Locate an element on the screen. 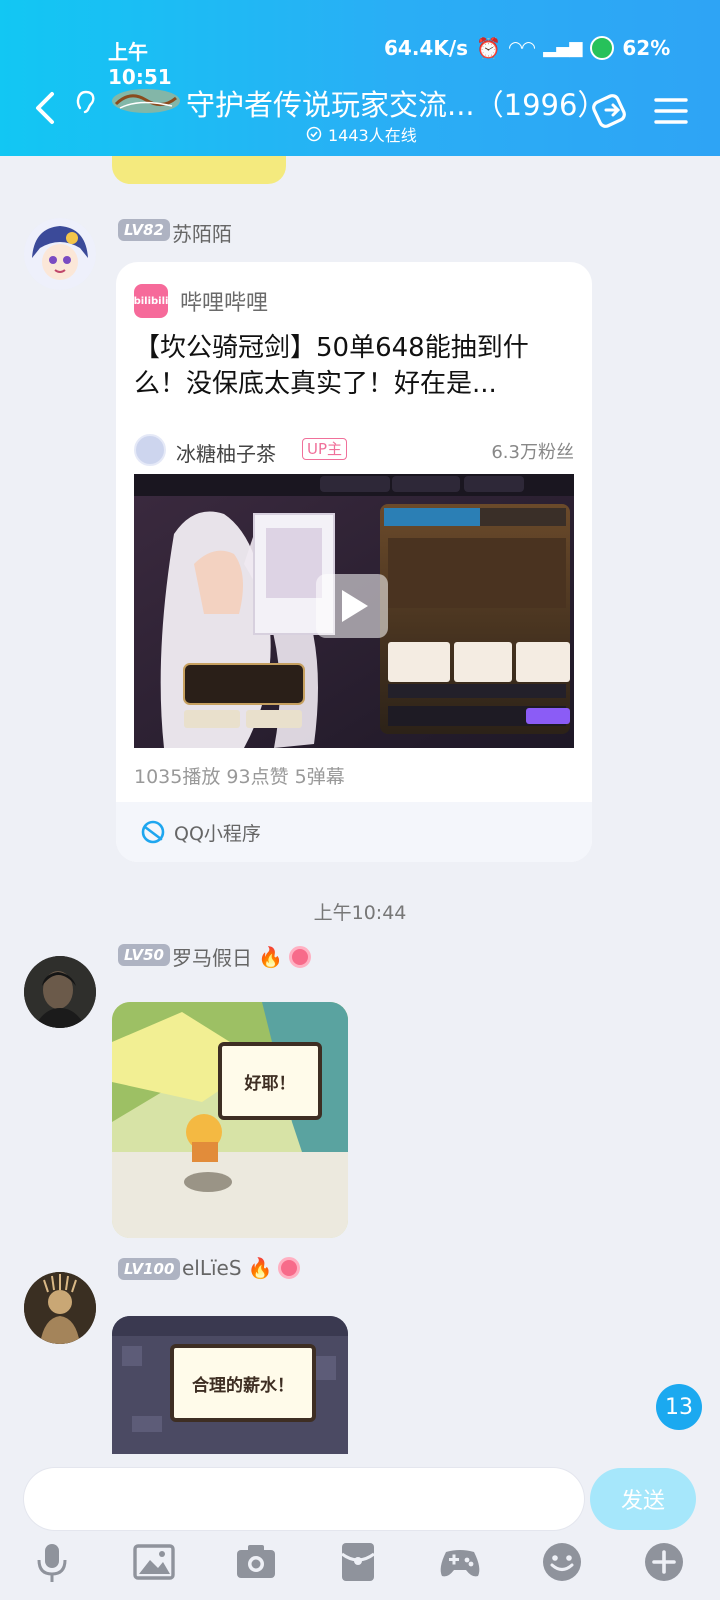 The image size is (720, 1600). back-icon is located at coordinates (45, 108).